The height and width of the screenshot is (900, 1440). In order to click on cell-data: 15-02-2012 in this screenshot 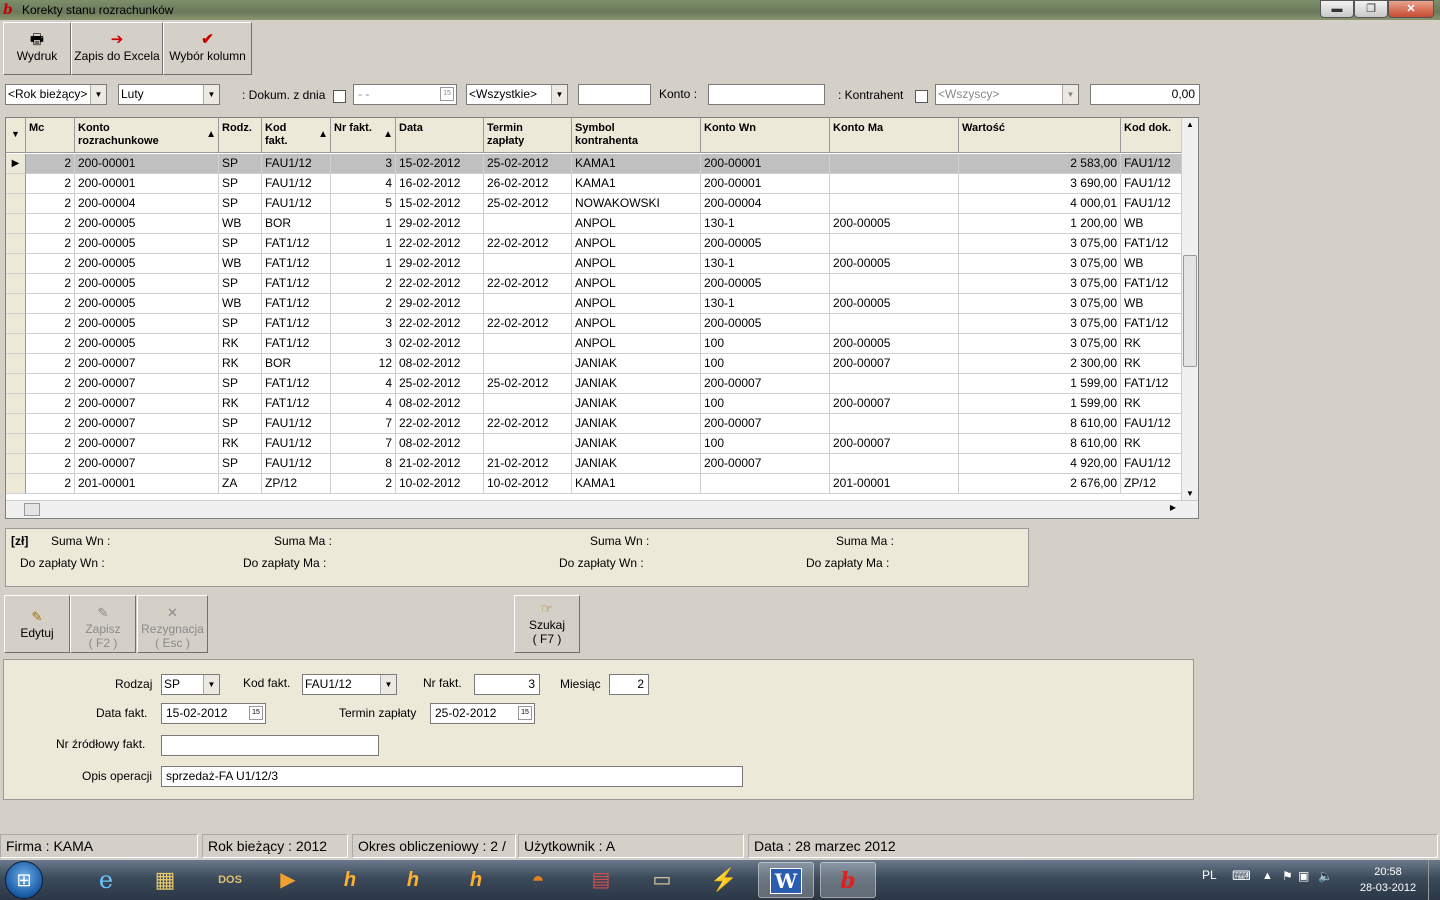, I will do `click(440, 204)`.